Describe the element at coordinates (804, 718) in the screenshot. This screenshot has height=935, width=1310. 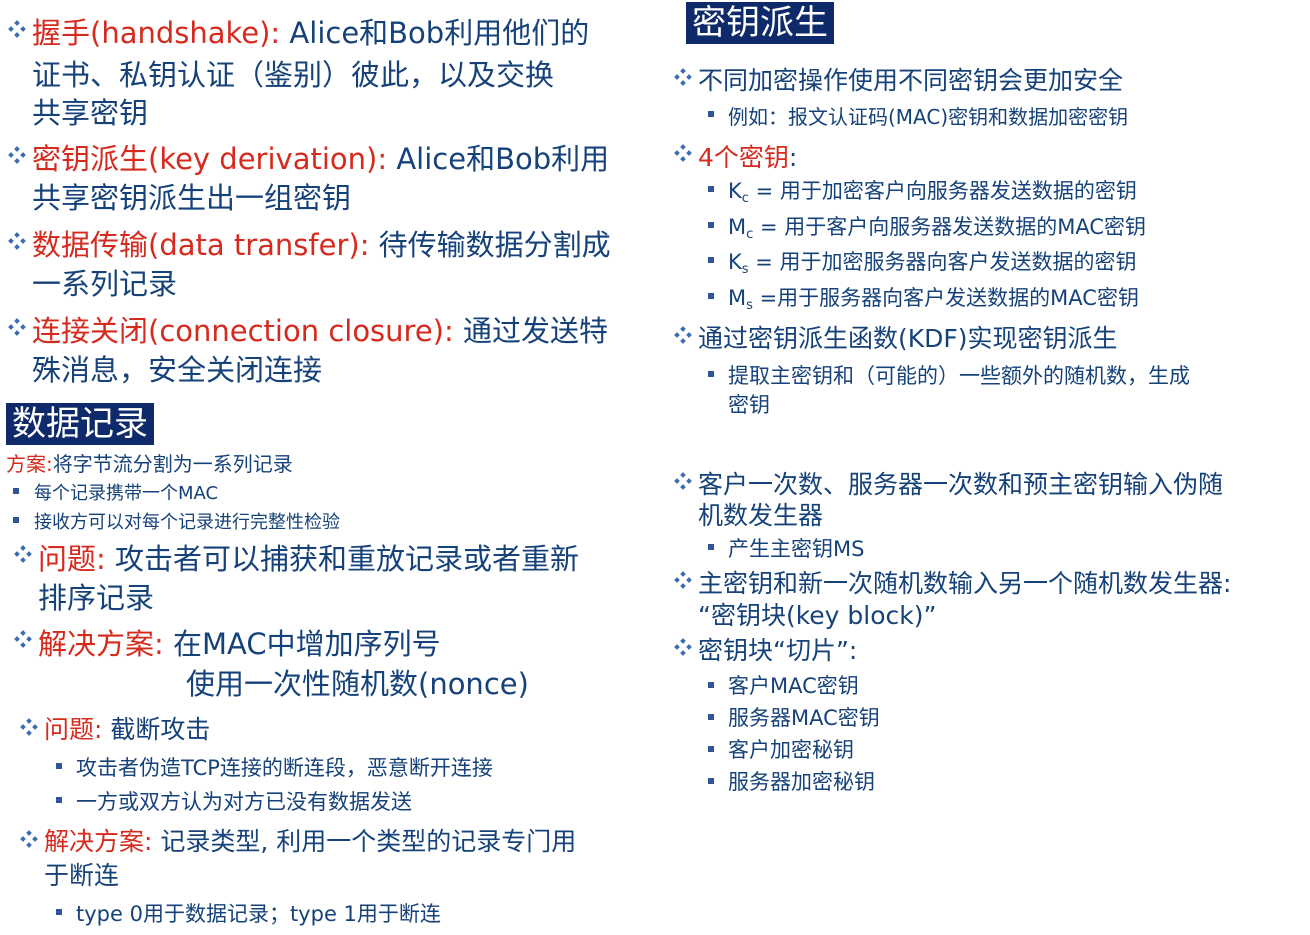
I see `p6-bullet-2: 服务器MAC密钥` at that location.